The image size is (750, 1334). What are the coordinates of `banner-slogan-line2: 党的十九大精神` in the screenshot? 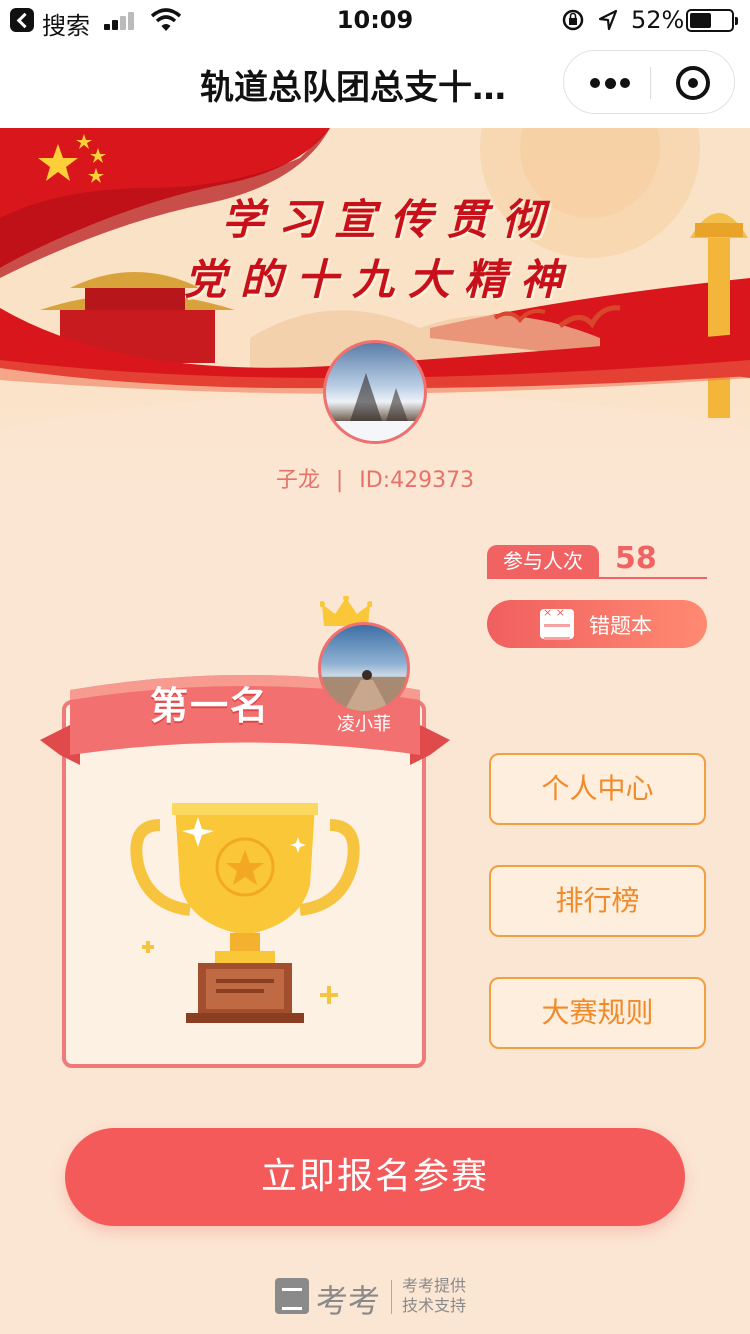 It's located at (379, 279).